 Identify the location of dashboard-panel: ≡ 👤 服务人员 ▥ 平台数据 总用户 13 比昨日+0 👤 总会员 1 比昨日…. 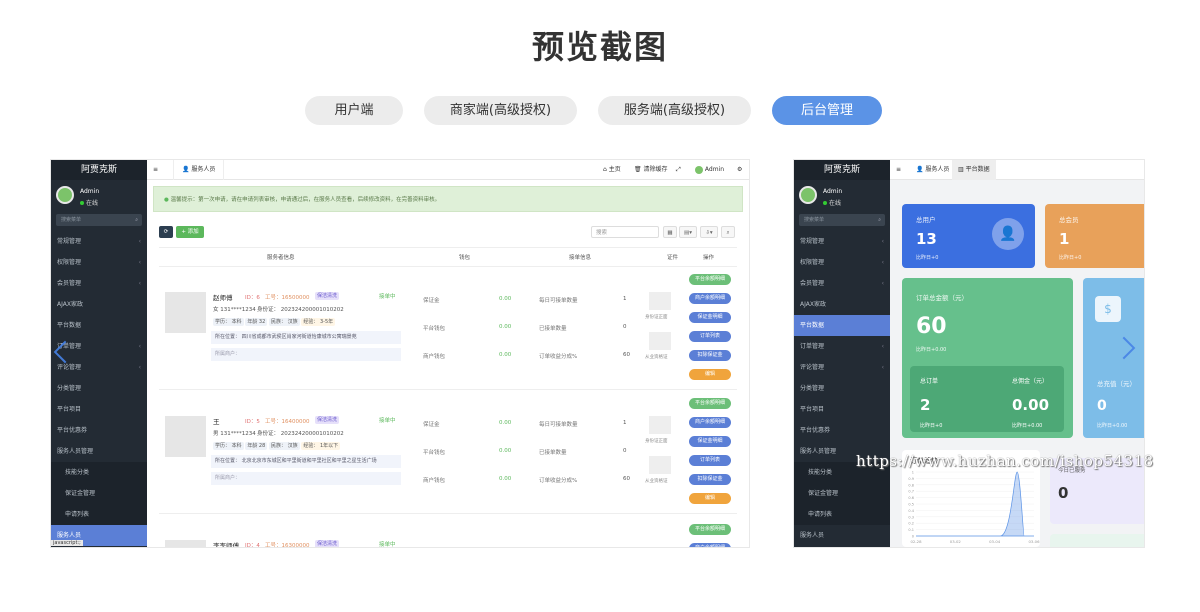
(1017, 353).